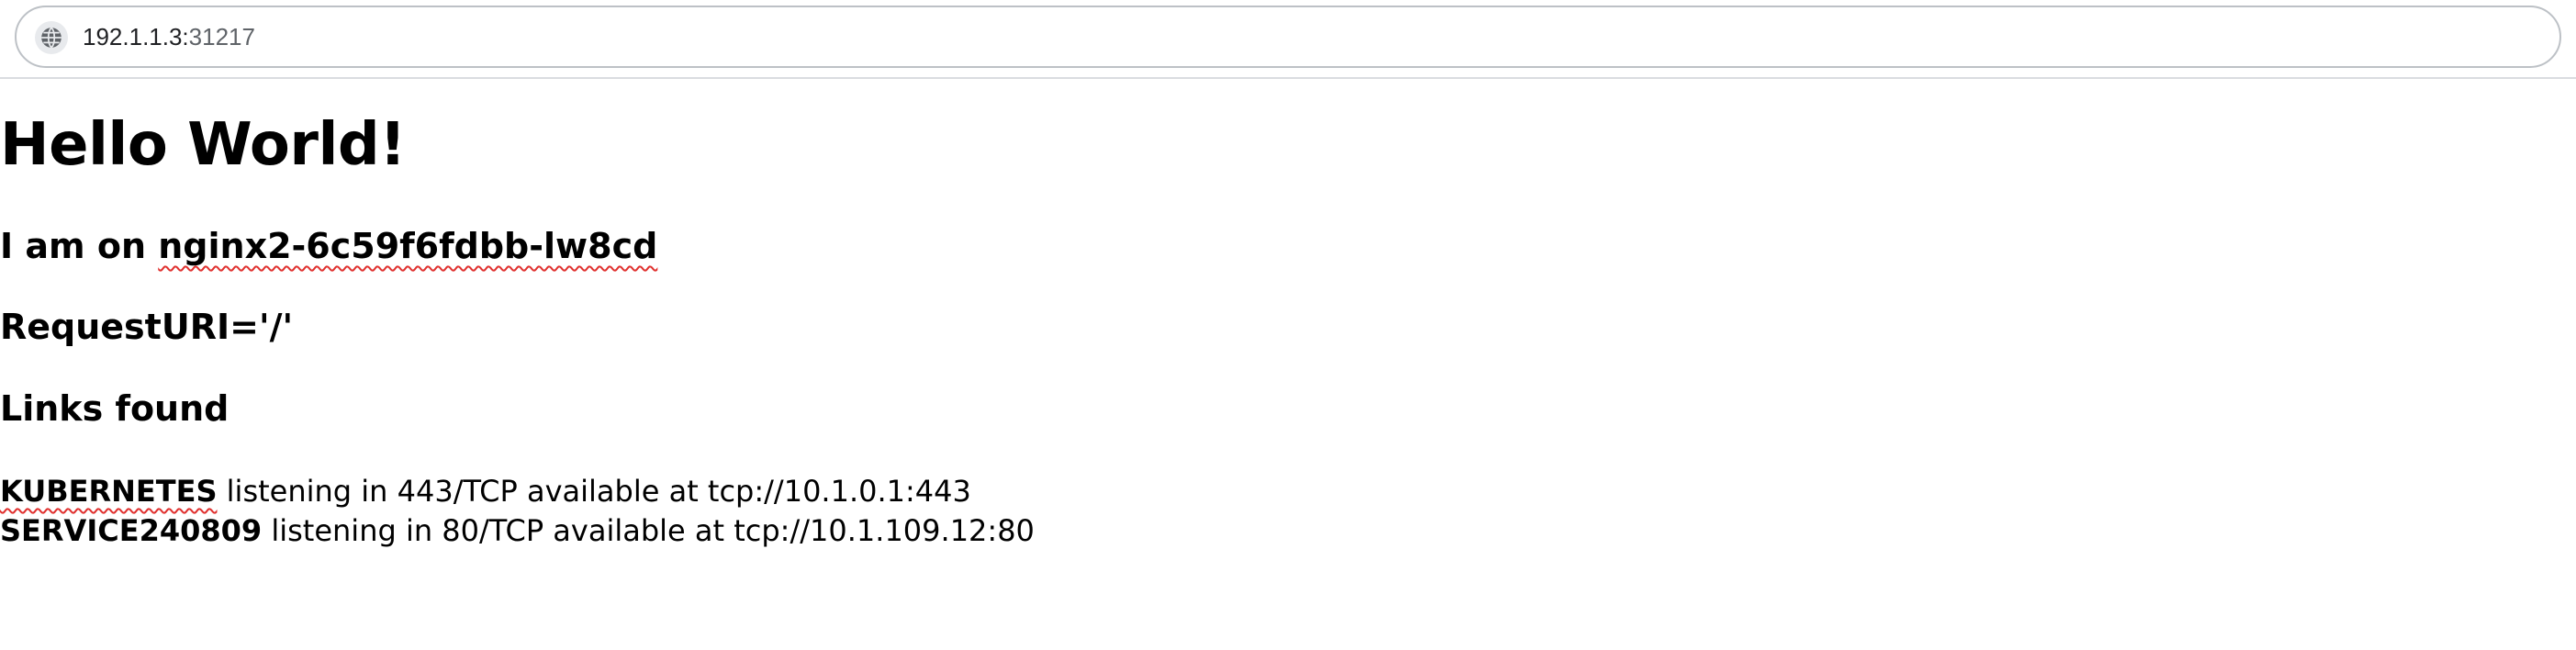  I want to click on link-service-name: KUBERNETES, so click(109, 491).